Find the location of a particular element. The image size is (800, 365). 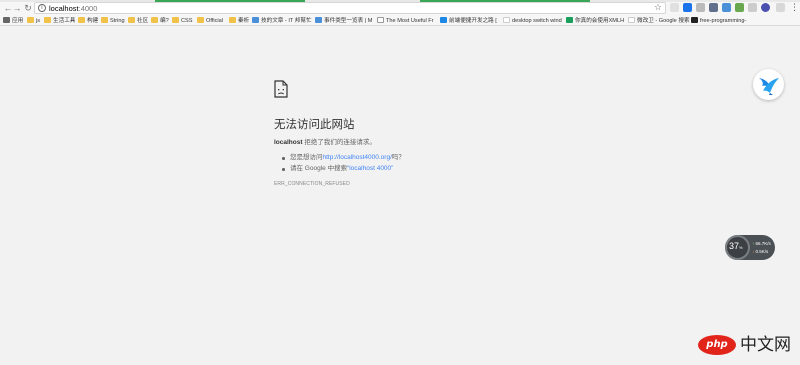

reload-icon: ↻ is located at coordinates (28, 8).